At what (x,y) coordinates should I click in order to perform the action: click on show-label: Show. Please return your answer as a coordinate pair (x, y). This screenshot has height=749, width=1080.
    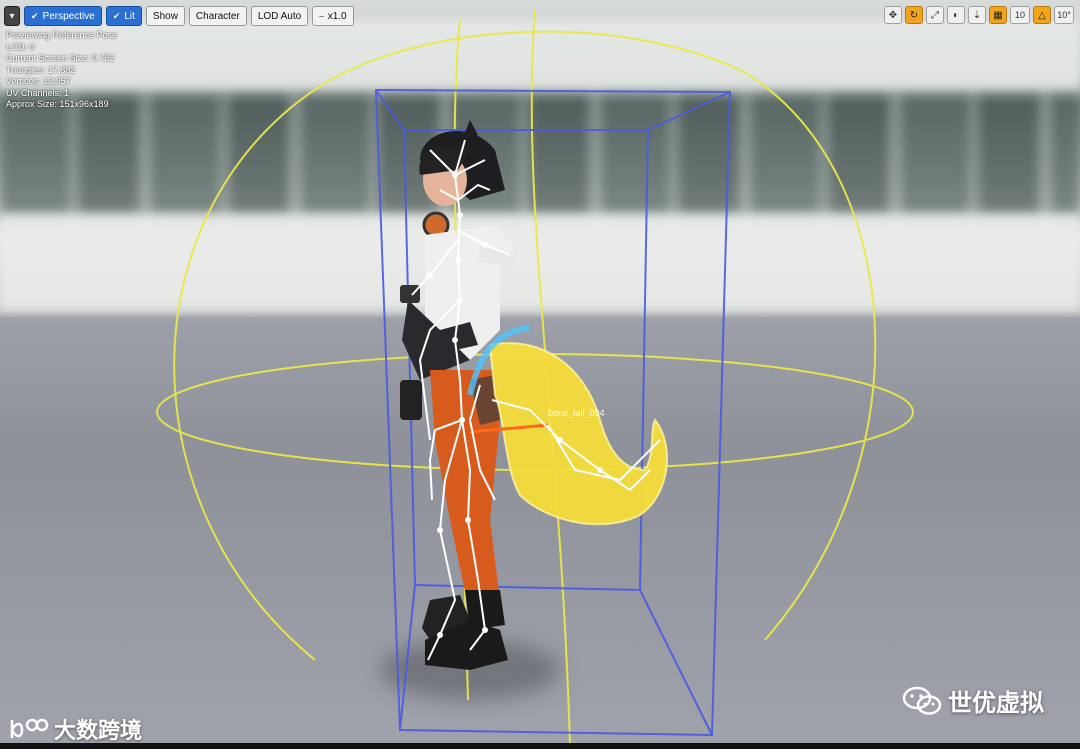
    Looking at the image, I should click on (165, 16).